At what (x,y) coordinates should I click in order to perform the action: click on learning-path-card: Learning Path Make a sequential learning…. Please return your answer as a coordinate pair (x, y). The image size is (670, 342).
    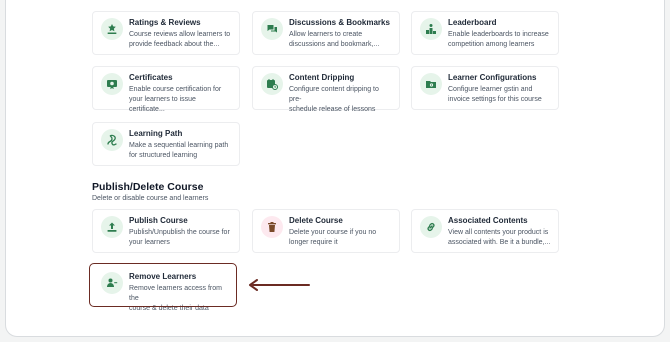
    Looking at the image, I should click on (166, 144).